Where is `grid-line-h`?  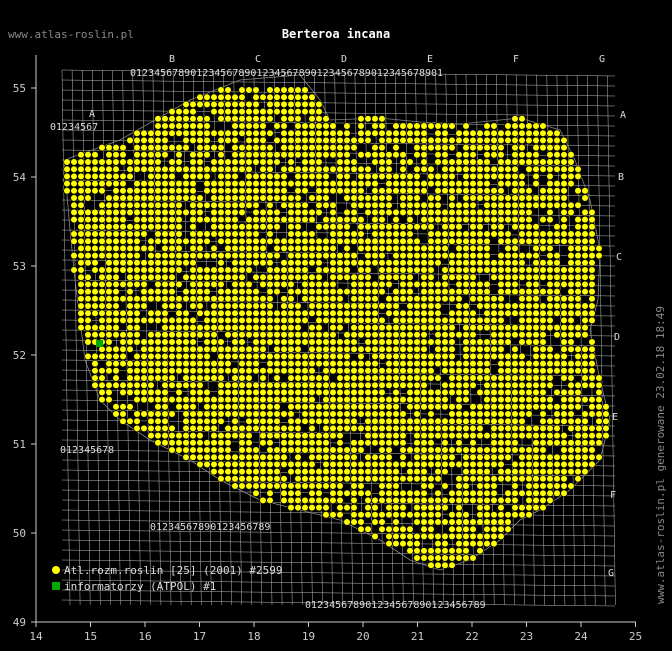 grid-line-h is located at coordinates (338, 523).